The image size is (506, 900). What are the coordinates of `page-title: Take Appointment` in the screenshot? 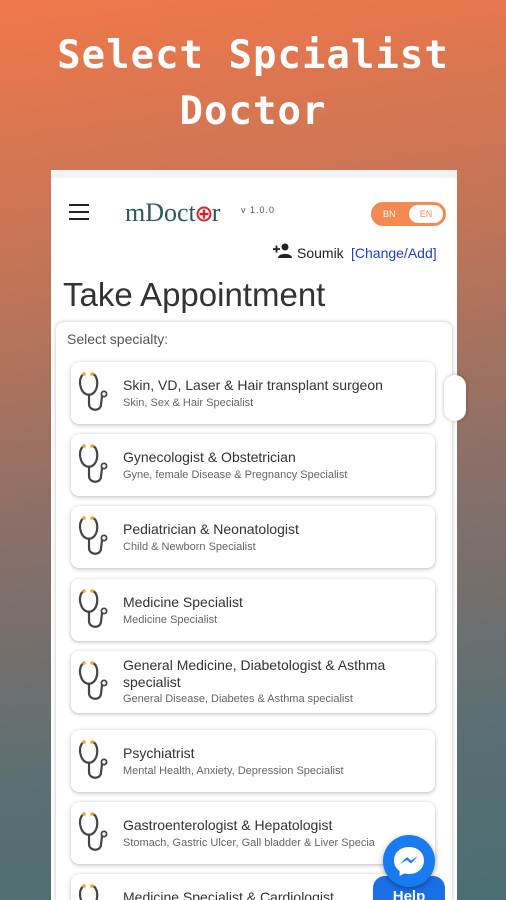 It's located at (194, 294).